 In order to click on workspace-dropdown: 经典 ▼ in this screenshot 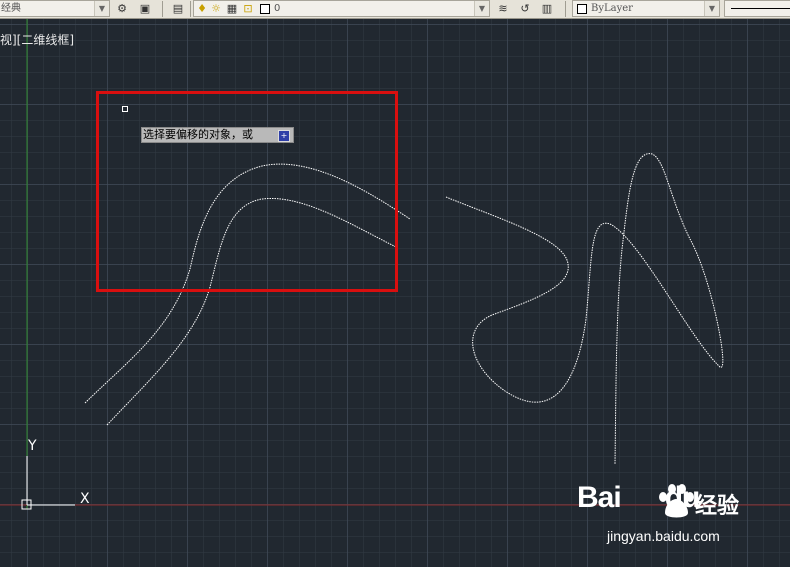, I will do `click(55, 8)`.